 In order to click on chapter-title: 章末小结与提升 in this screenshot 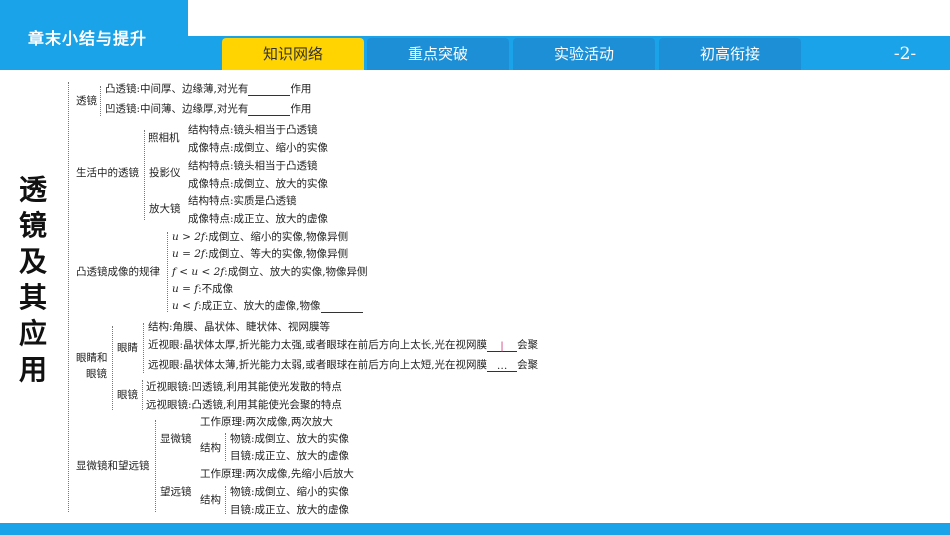, I will do `click(88, 38)`.